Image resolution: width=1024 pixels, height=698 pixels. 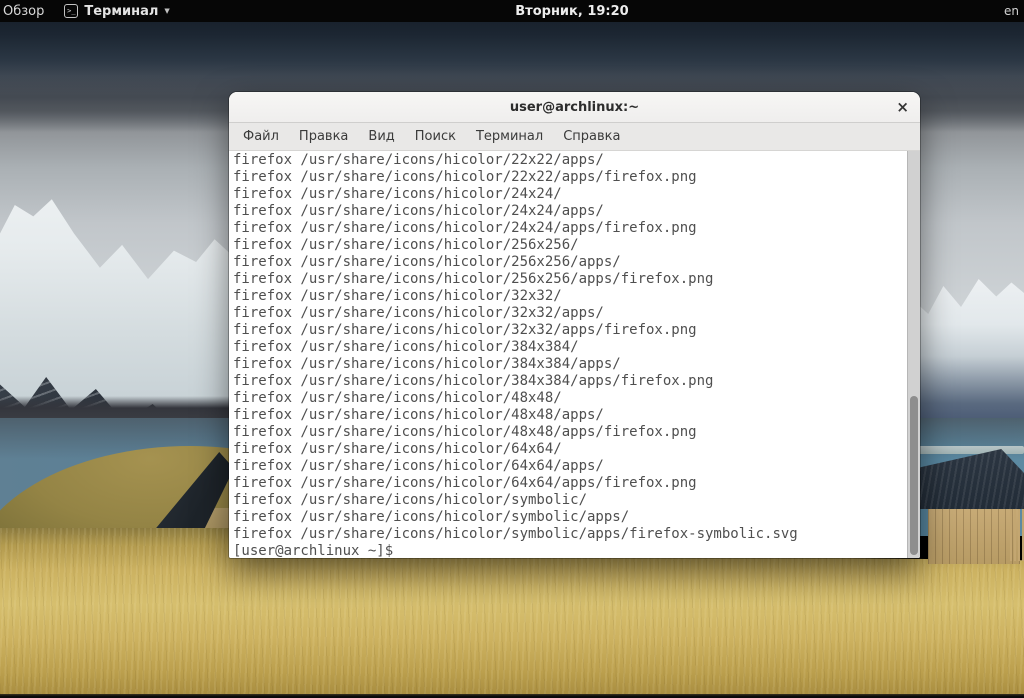 I want to click on focused-app-label: Терминал, so click(x=121, y=11).